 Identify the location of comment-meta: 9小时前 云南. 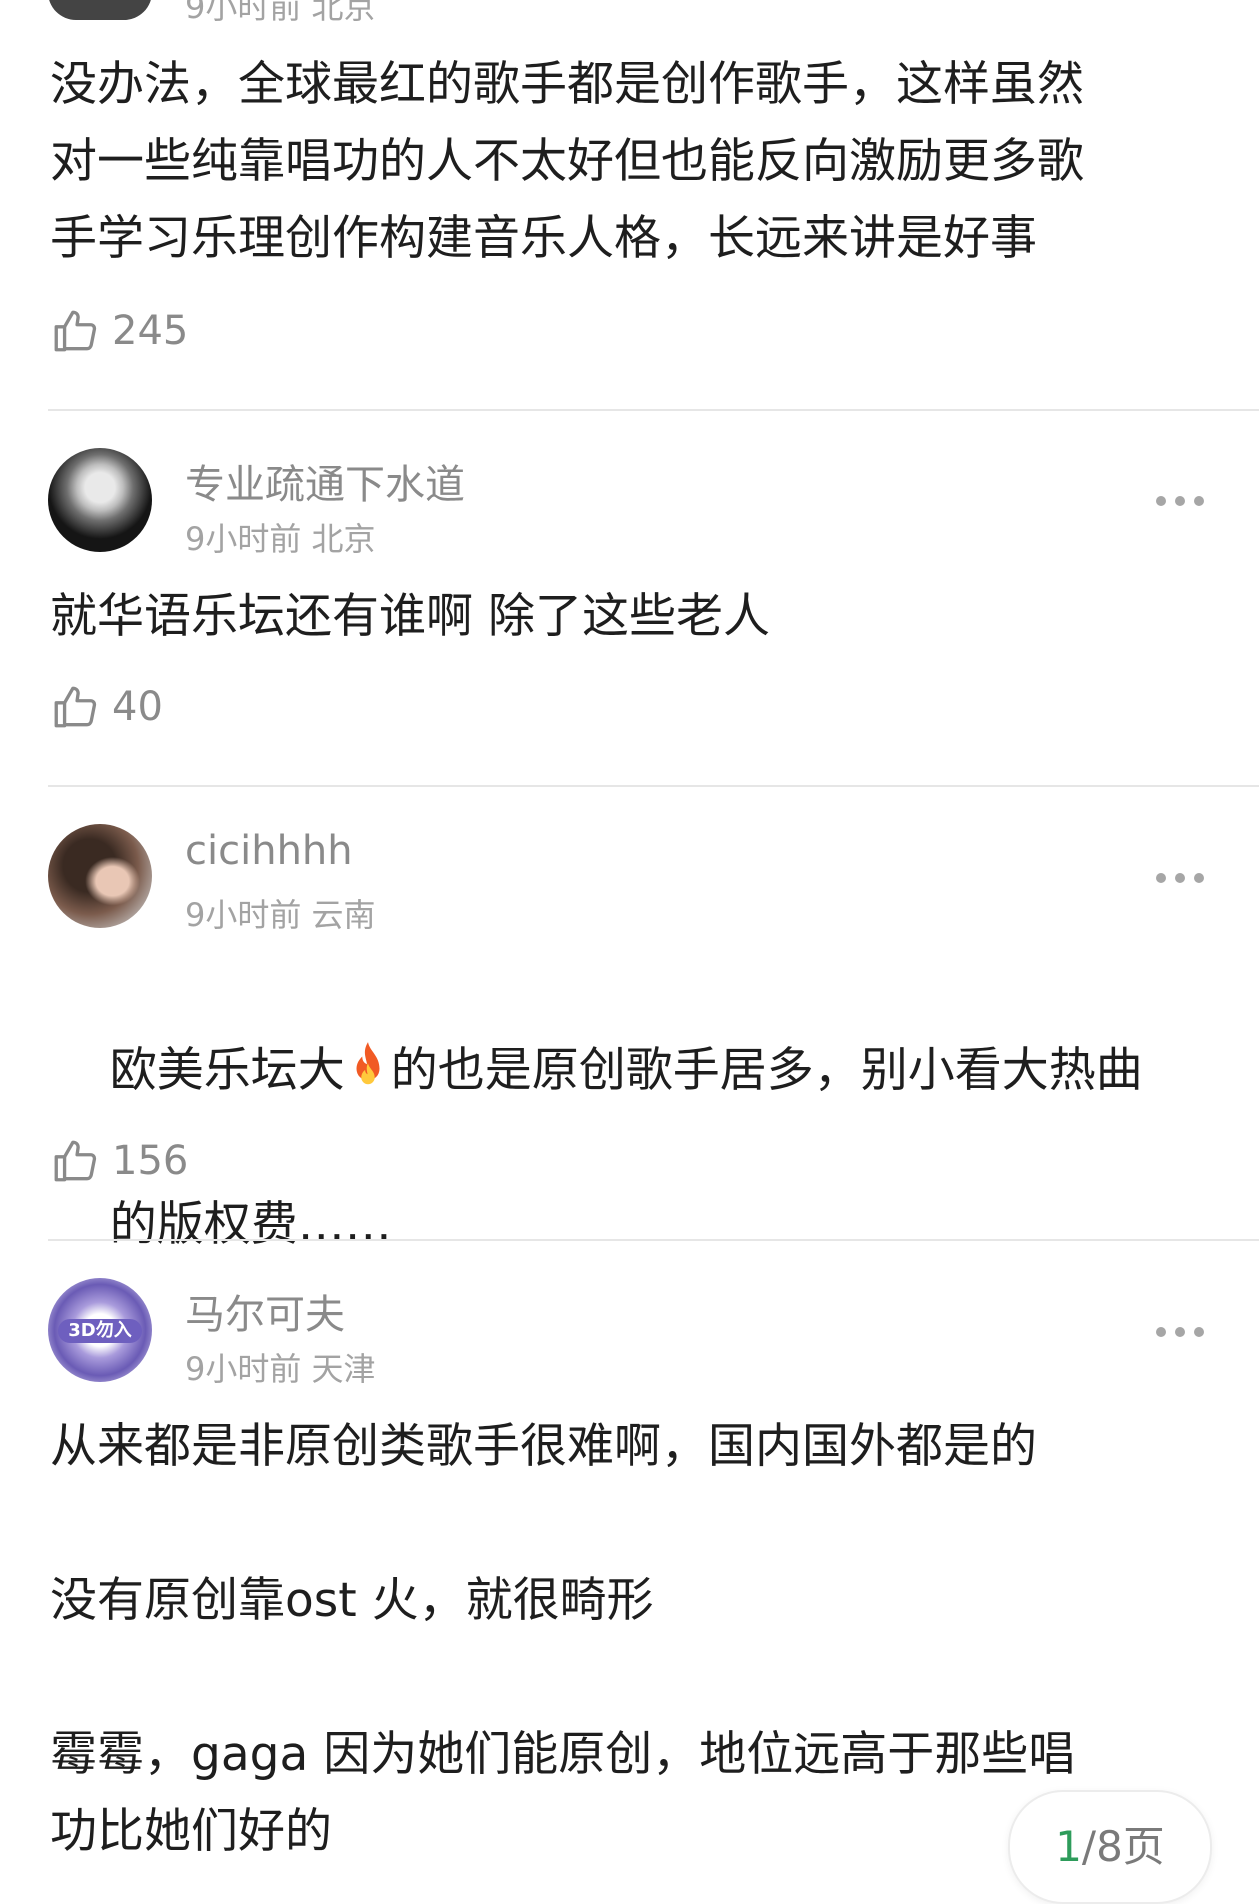
(280, 915).